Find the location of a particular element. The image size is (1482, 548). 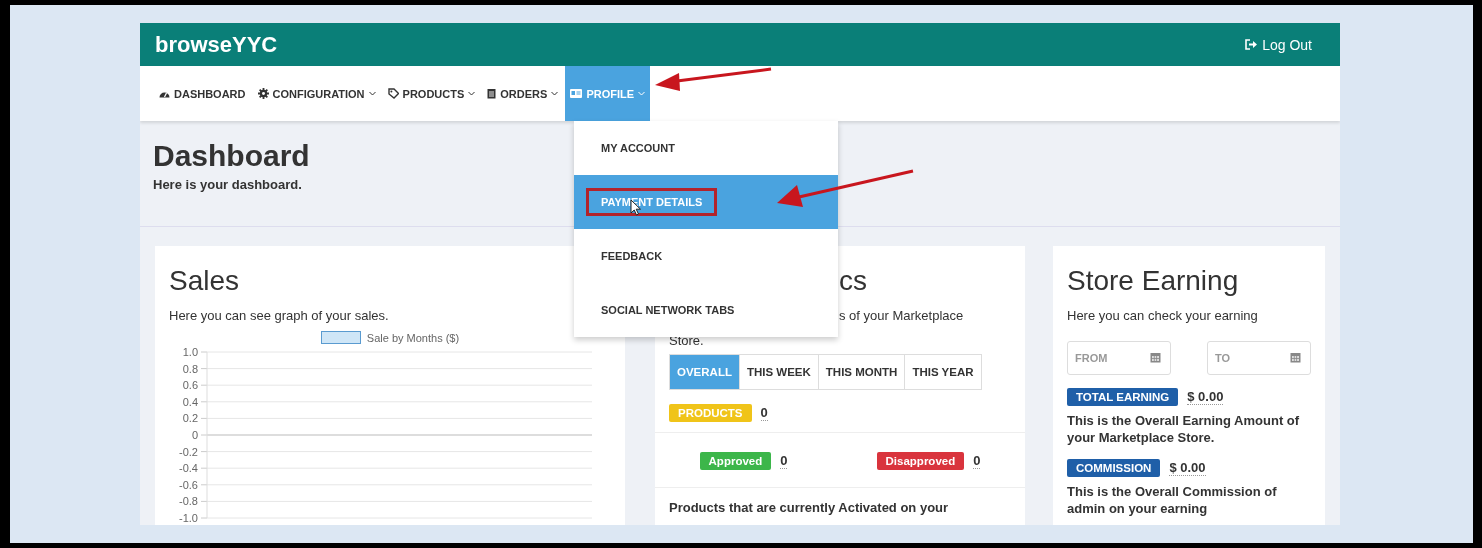

brand-logo: browseYYC is located at coordinates (216, 44).